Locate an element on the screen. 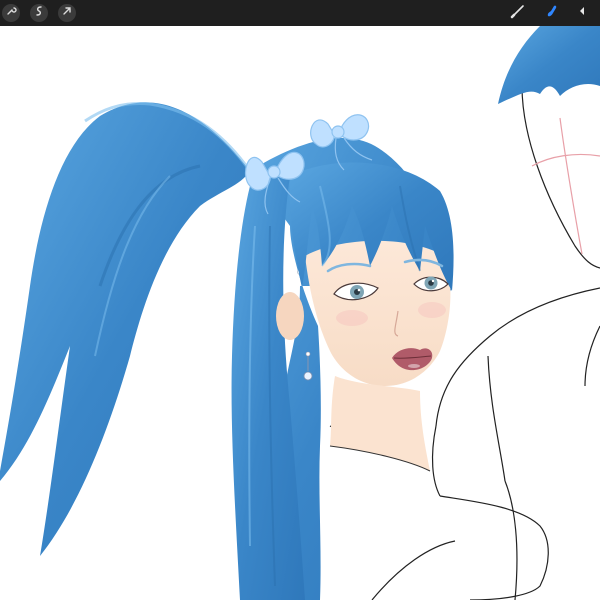 This screenshot has height=600, width=600. brush-icon is located at coordinates (518, 13).